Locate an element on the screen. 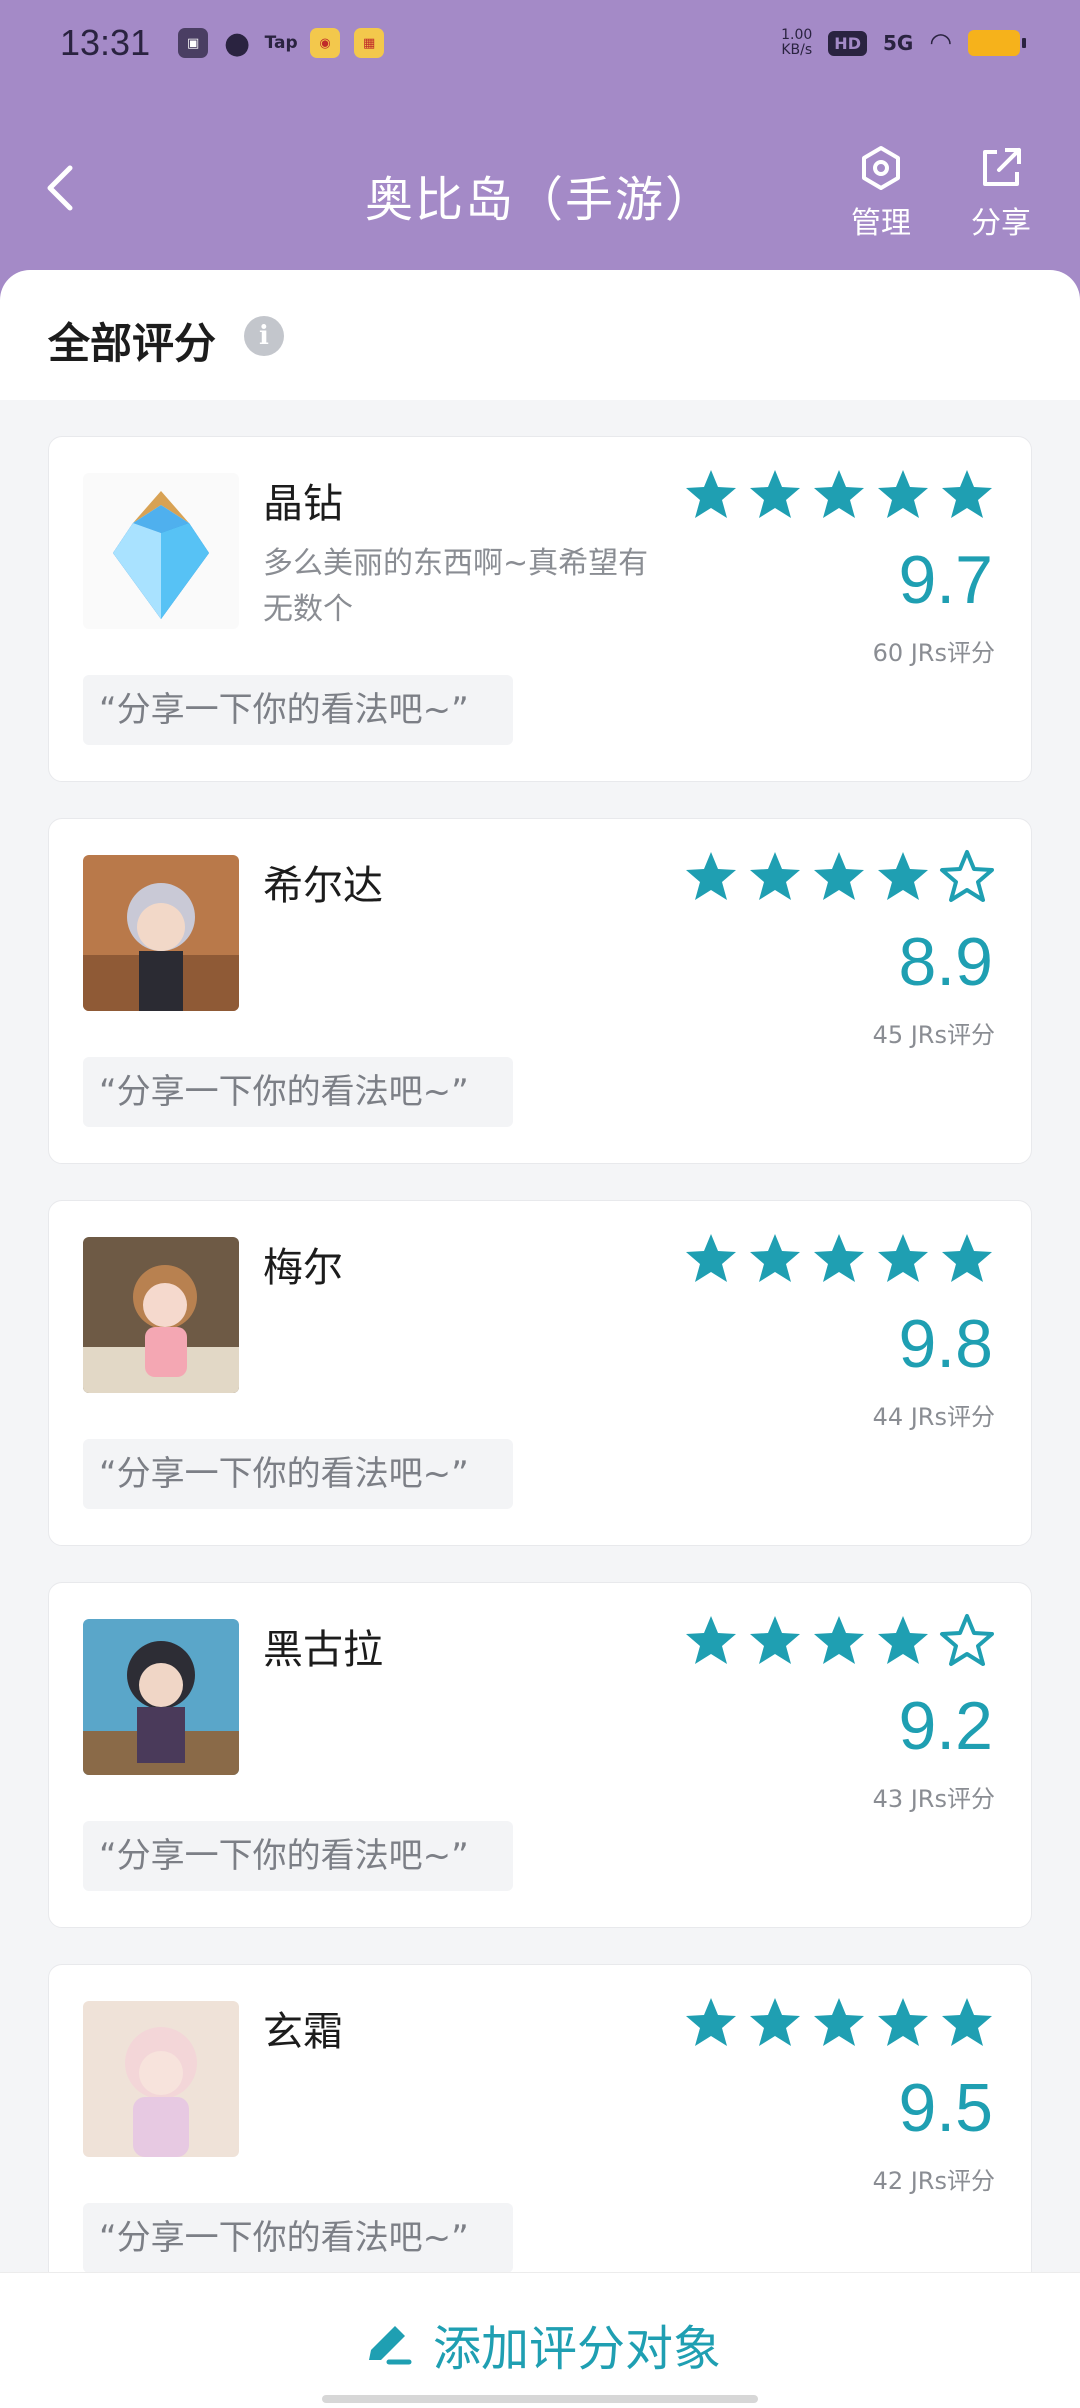 This screenshot has height=2408, width=1080. wifi-icon: ◠ is located at coordinates (940, 43).